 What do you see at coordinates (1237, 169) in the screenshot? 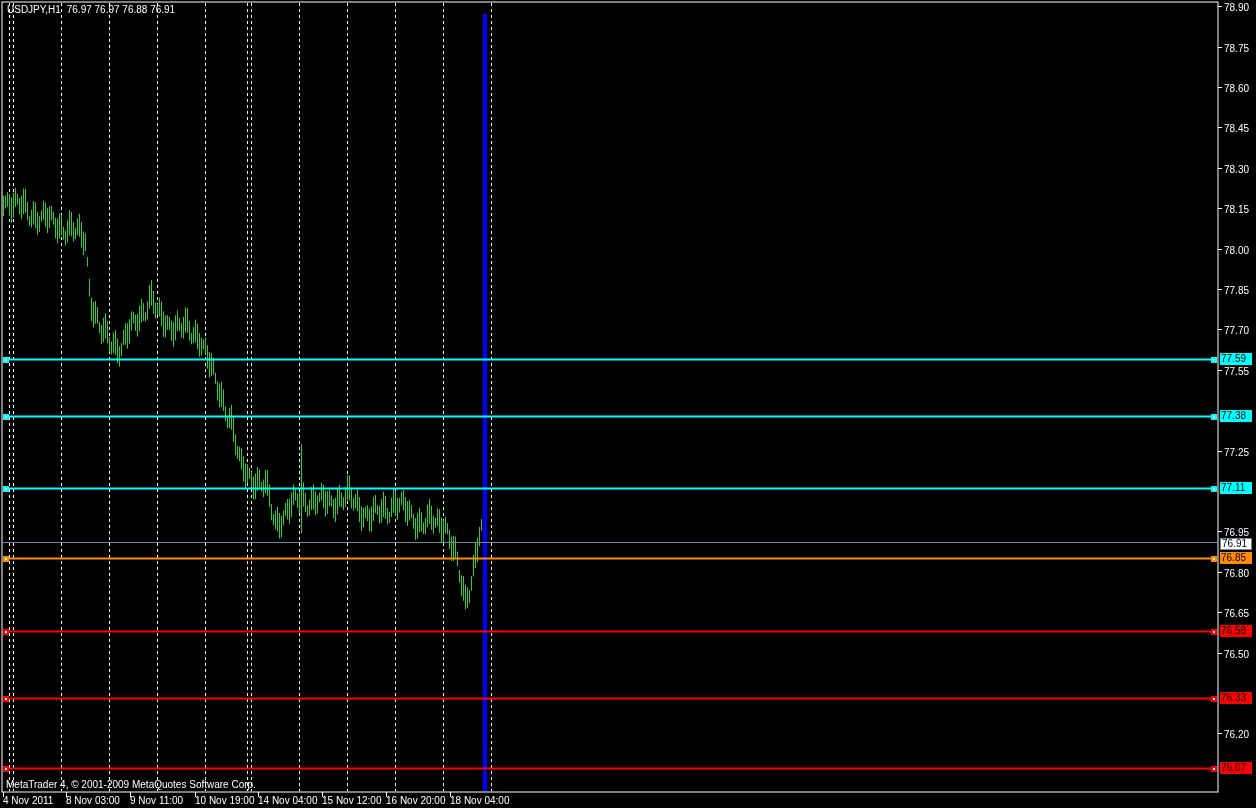
I see `price-axis-label: 78.30` at bounding box center [1237, 169].